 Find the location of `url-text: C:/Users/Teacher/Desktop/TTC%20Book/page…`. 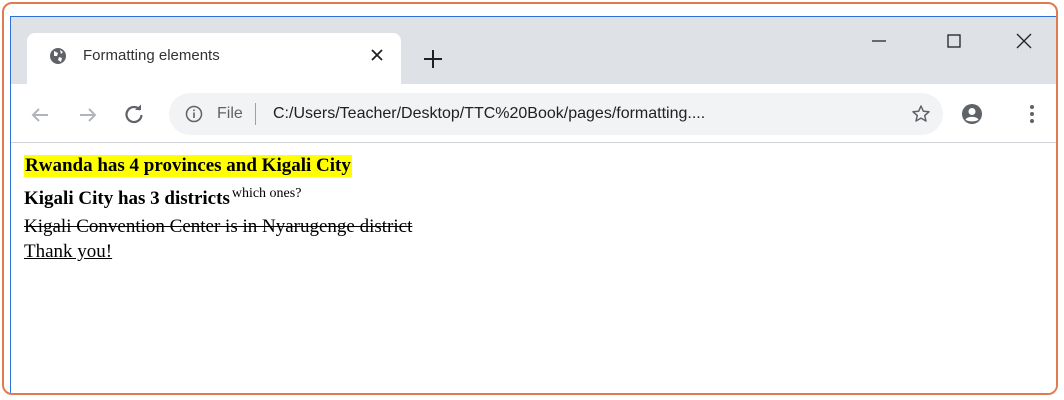

url-text: C:/Users/Teacher/Desktop/TTC%20Book/page… is located at coordinates (489, 114).